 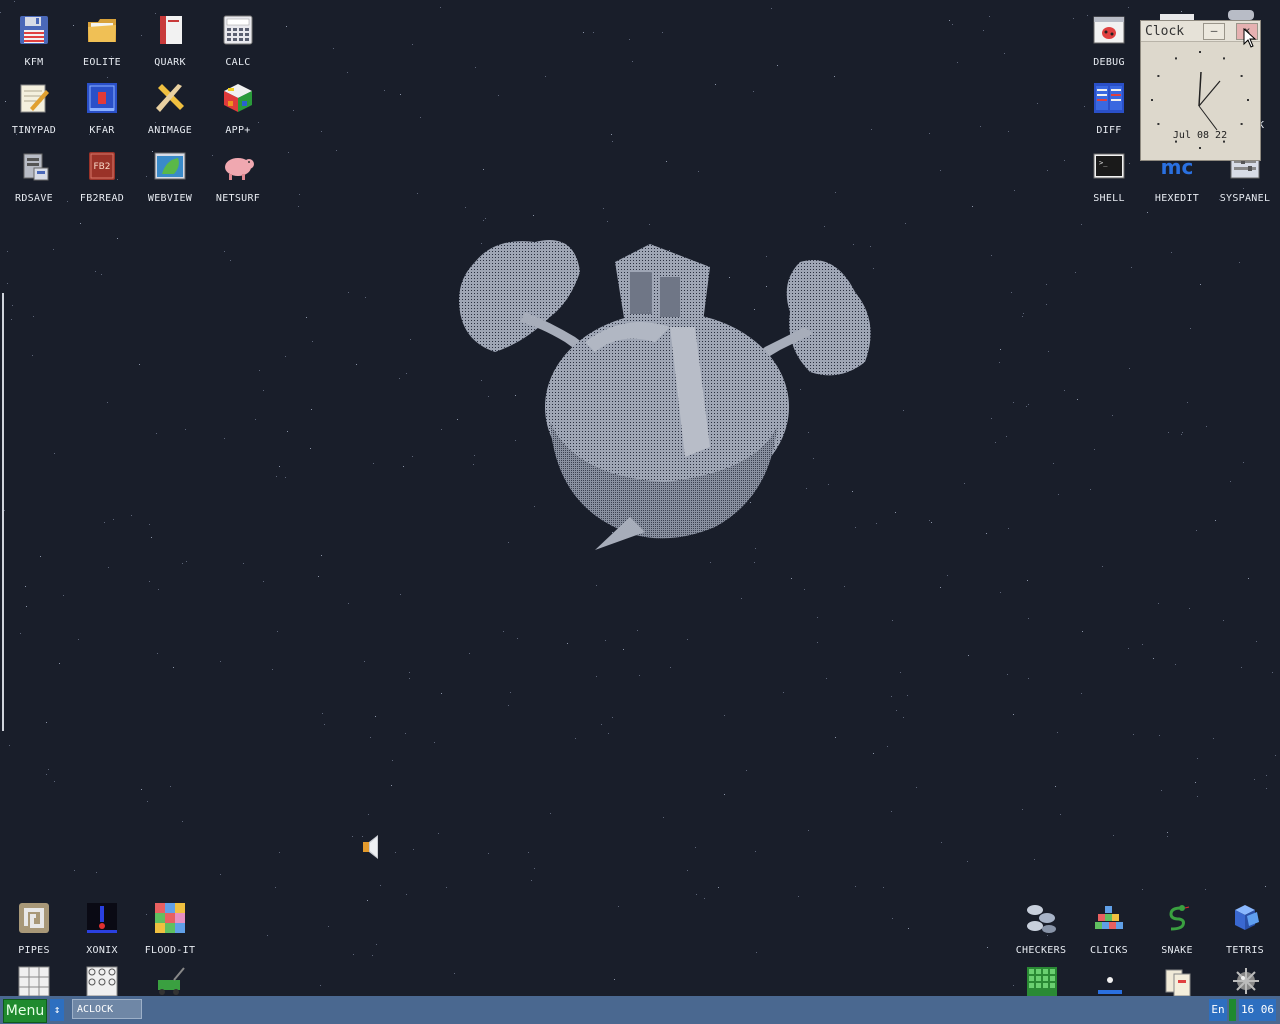 I want to click on xonix-launcher: XONIX, so click(x=102, y=925).